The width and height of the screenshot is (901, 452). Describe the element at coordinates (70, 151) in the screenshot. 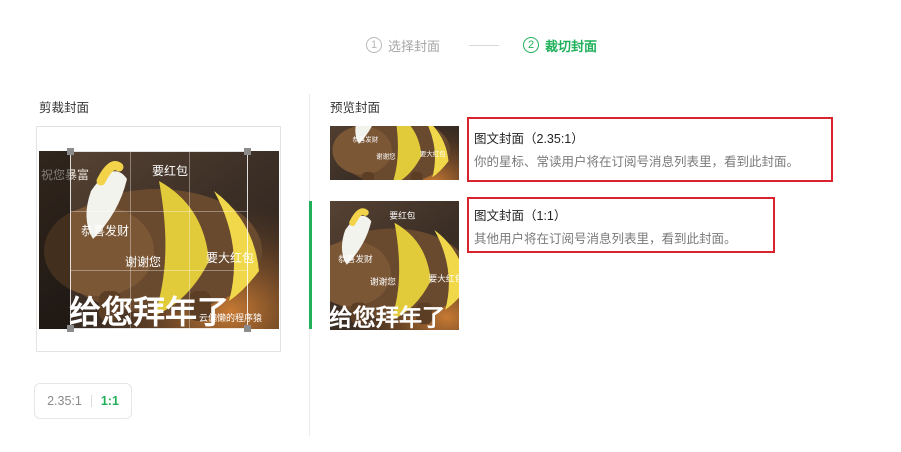

I see `crop-handle-top-left` at that location.